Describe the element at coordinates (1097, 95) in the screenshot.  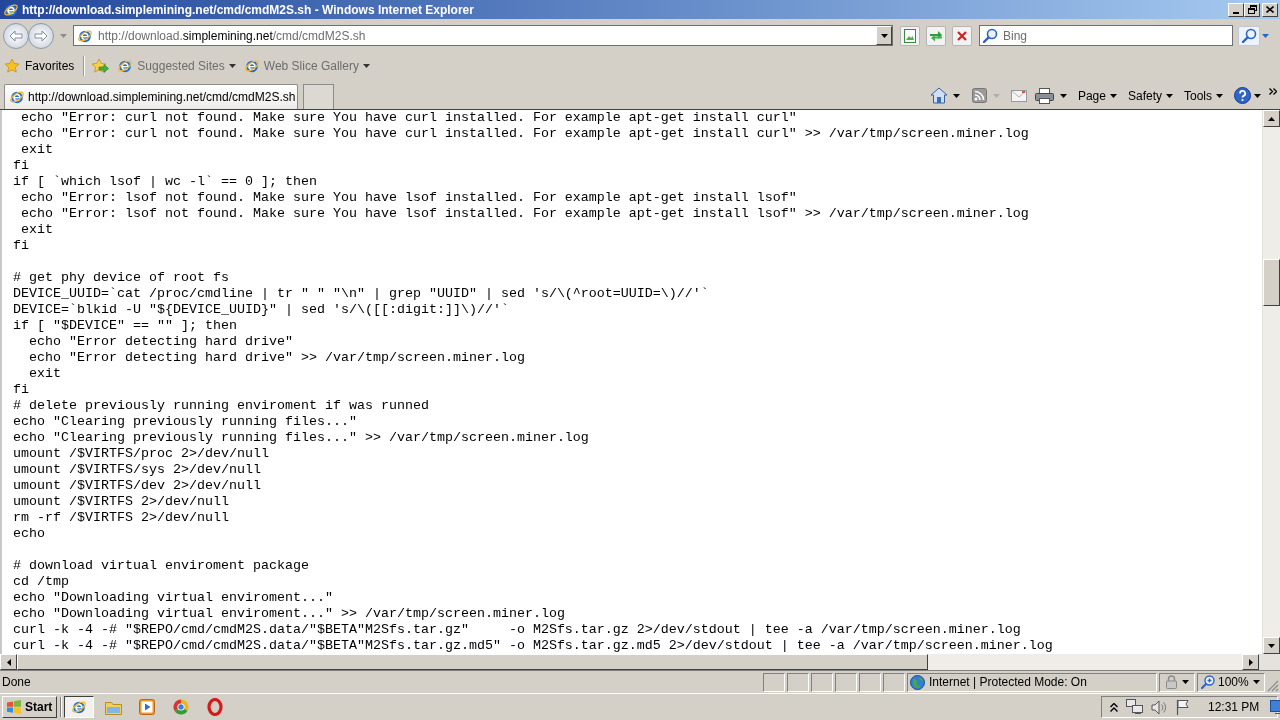
I see `command-menu: Page` at that location.